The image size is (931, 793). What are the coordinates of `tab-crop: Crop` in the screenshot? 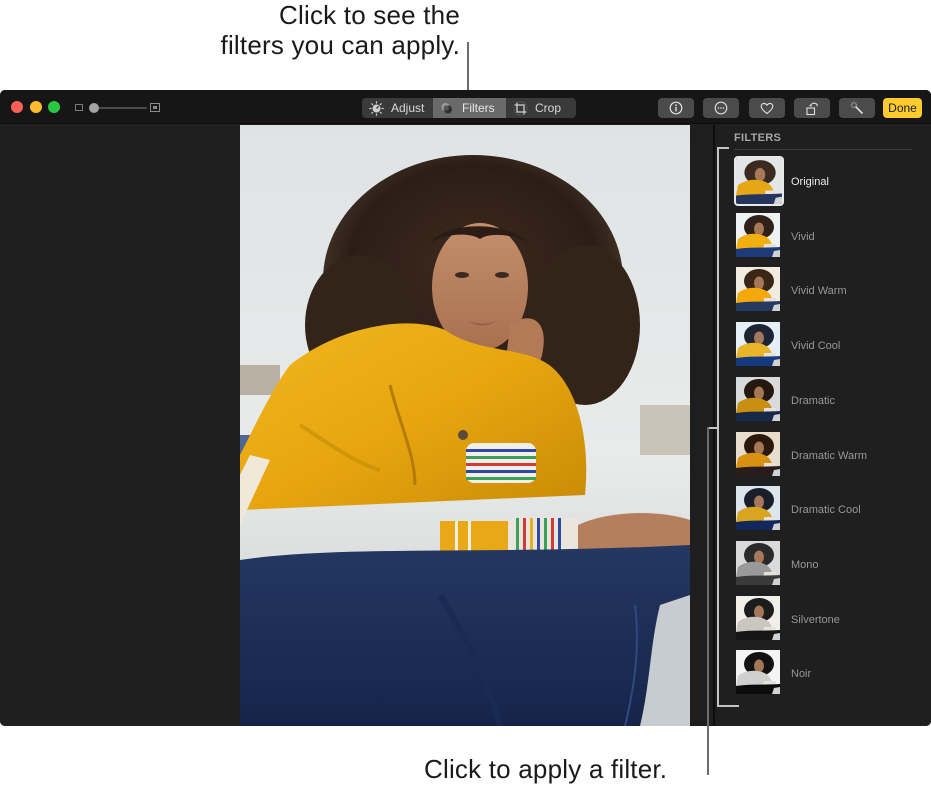 It's located at (541, 108).